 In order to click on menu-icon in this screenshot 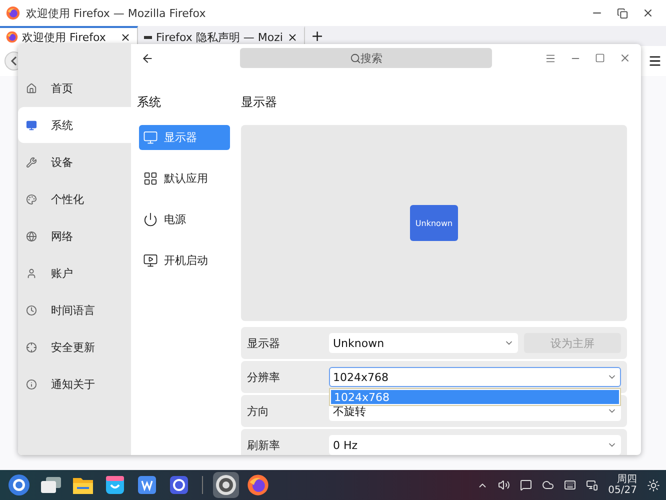, I will do `click(655, 61)`.